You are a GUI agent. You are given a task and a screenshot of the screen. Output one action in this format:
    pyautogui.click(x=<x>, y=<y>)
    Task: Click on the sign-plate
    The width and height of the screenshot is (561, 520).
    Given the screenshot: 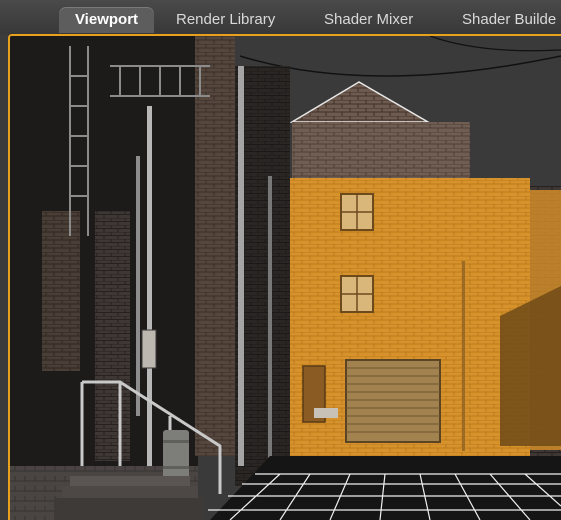 What is the action you would take?
    pyautogui.click(x=326, y=413)
    